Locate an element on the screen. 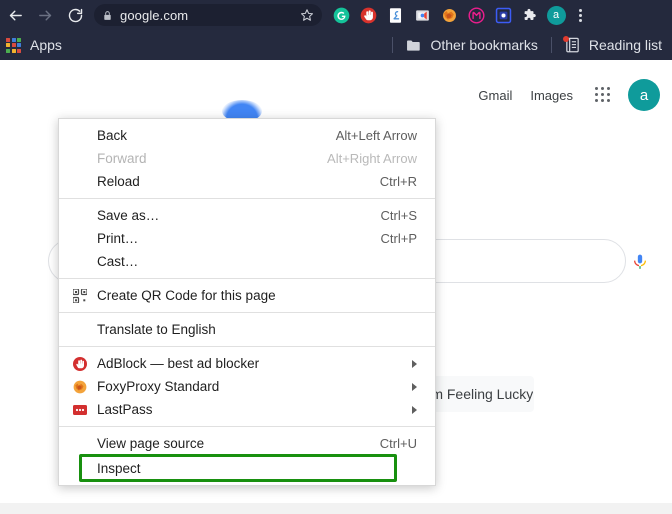 The height and width of the screenshot is (514, 672). pocket-extension-icon is located at coordinates (395, 15).